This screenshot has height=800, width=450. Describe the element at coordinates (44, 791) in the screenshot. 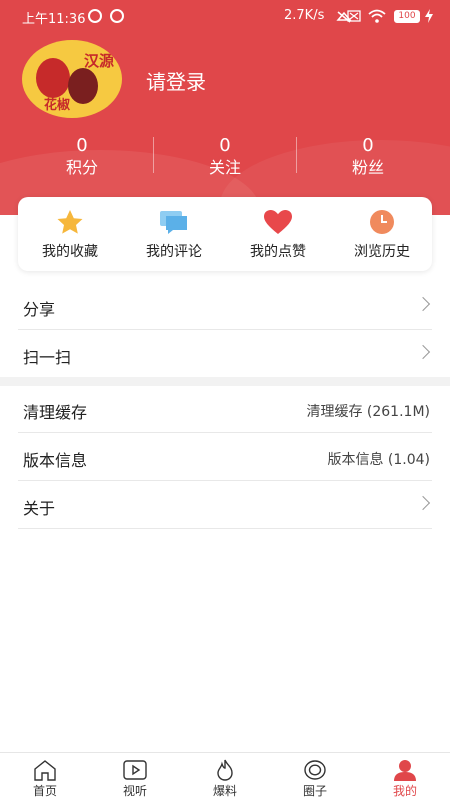

I see `tab-label: 首页` at that location.